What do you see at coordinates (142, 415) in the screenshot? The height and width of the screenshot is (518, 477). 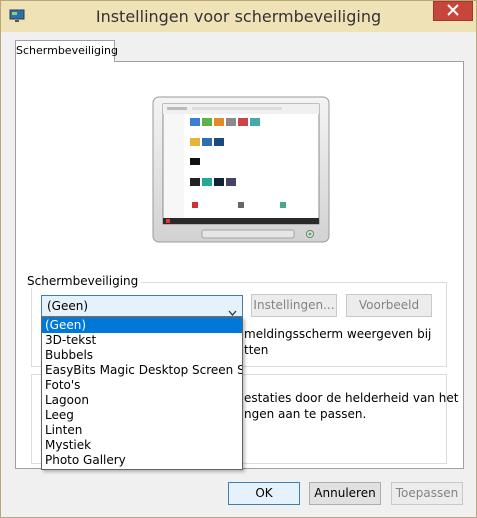 I see `dropdown-option: Leeg` at bounding box center [142, 415].